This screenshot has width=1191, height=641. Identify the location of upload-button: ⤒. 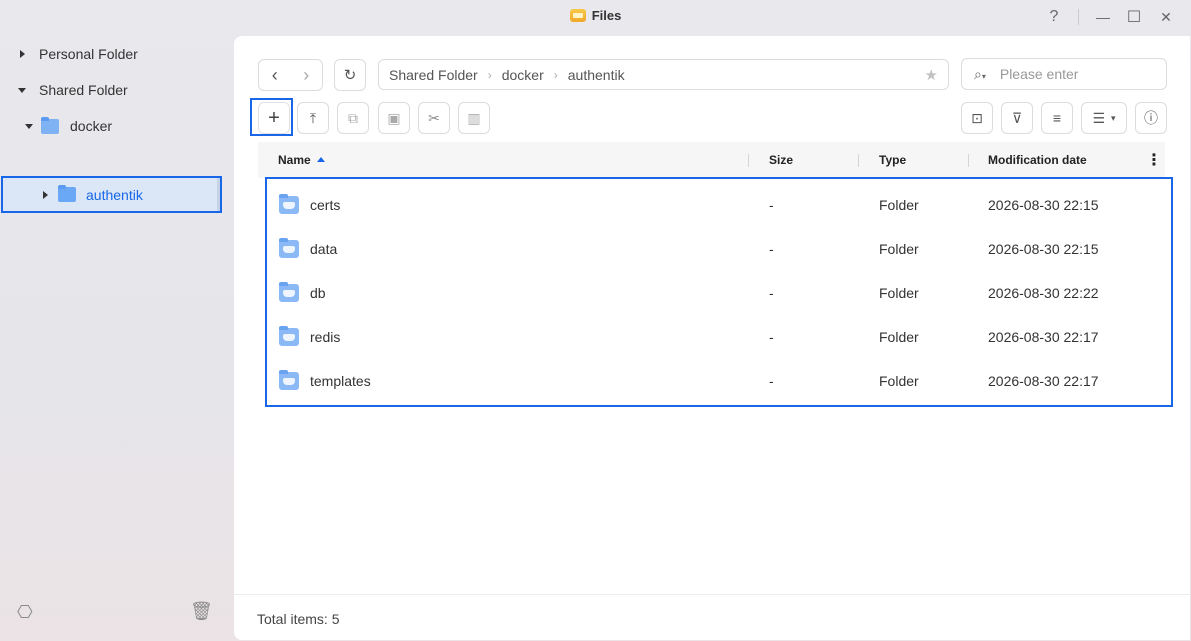
(313, 118).